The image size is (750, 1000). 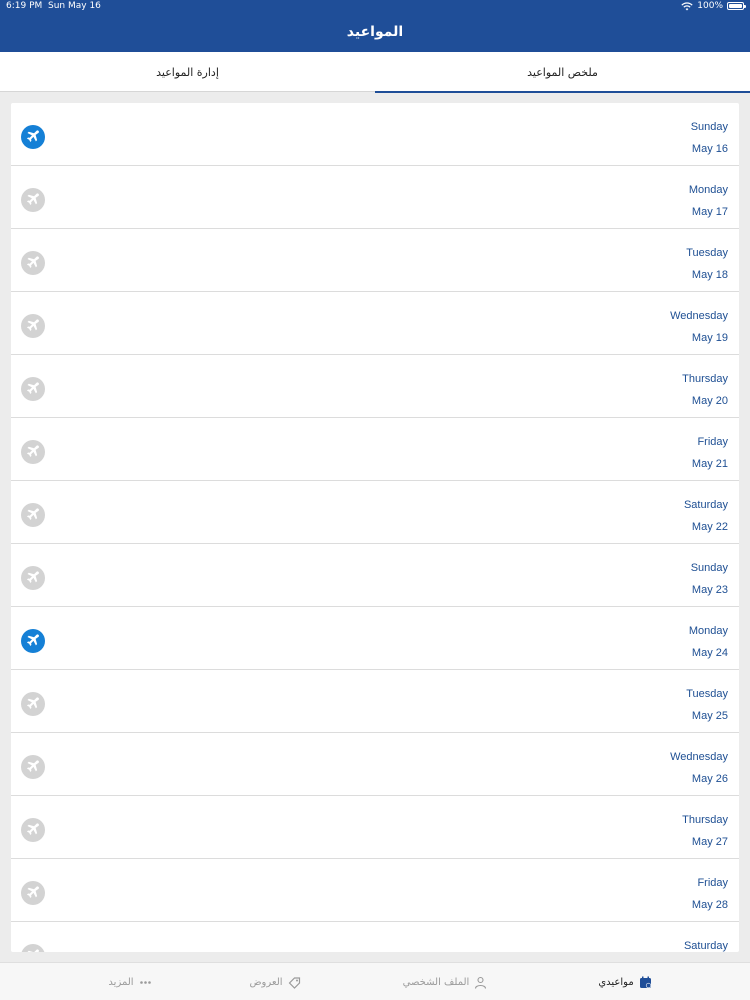 I want to click on tab-manage-appointments: إدارة المواعيد, so click(x=187, y=72).